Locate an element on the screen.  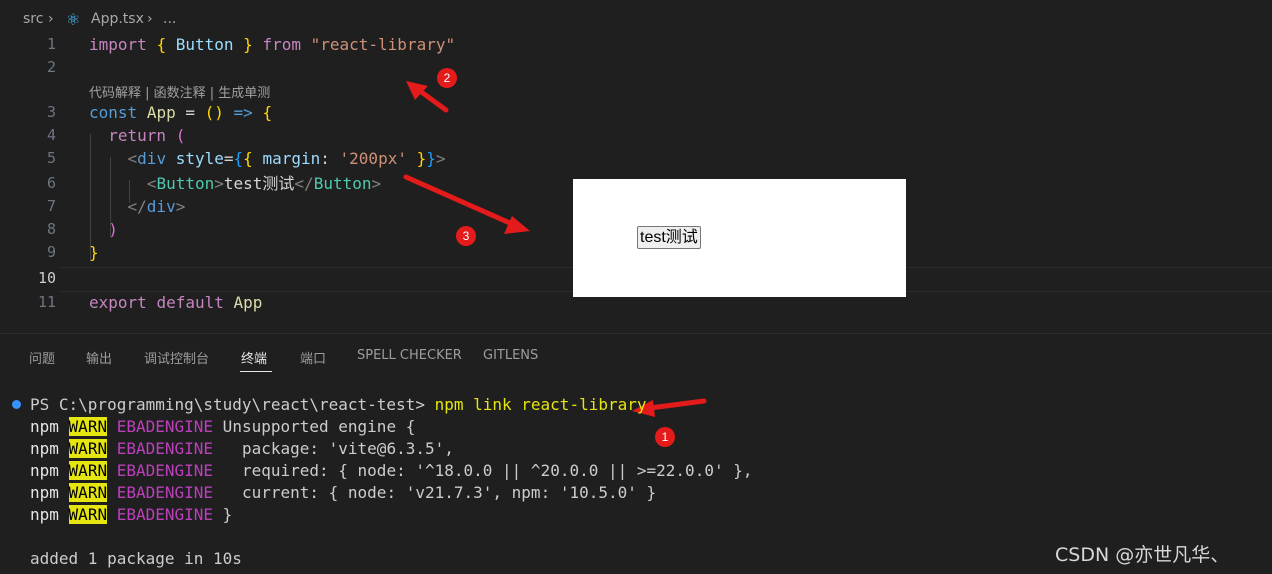
tab-spell-checker: SPELL CHECKER is located at coordinates (409, 355).